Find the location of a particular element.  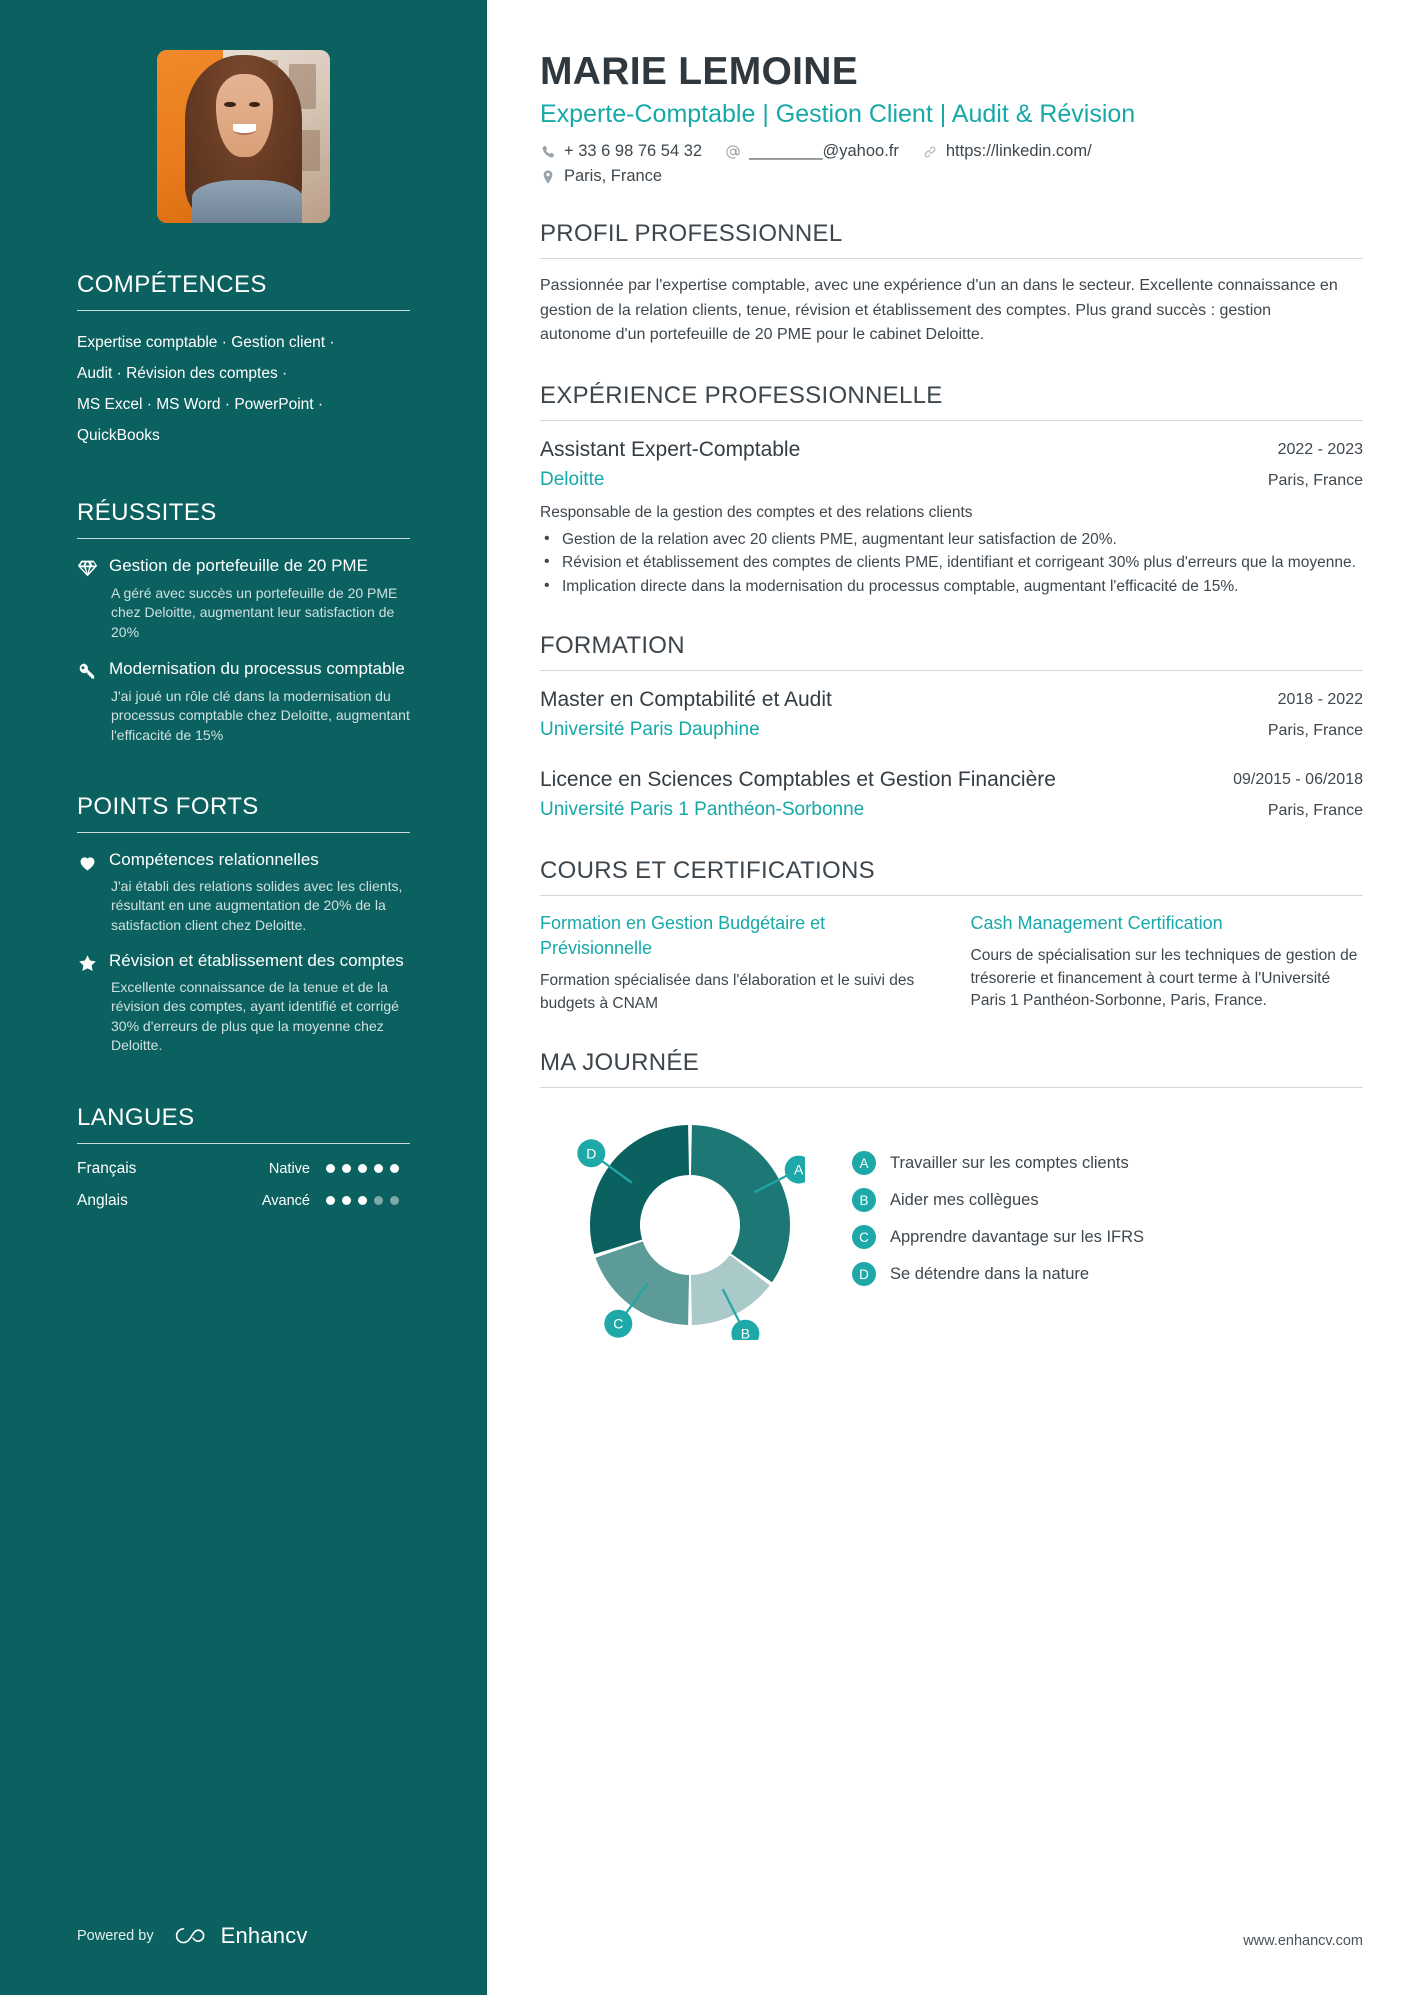

diamond-icon is located at coordinates (93, 598).